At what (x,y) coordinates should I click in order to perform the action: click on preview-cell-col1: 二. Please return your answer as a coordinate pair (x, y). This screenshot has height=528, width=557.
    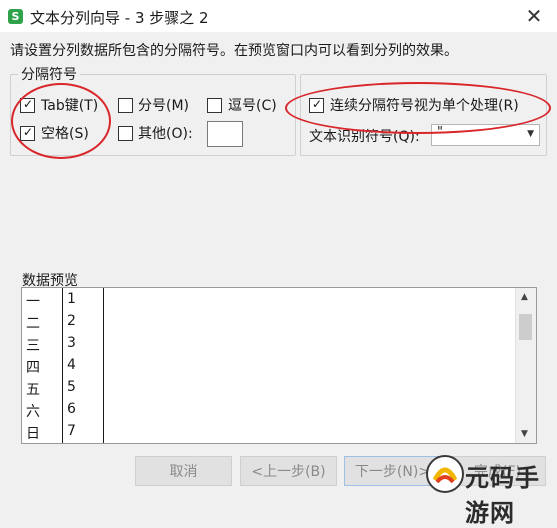
    Looking at the image, I should click on (33, 324).